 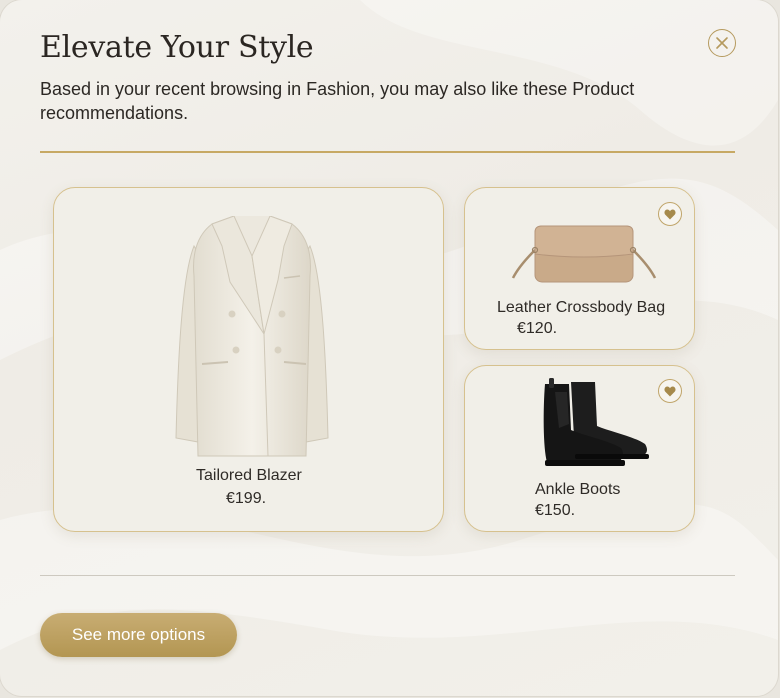 What do you see at coordinates (249, 475) in the screenshot?
I see `product-name: Tailored Blazer` at bounding box center [249, 475].